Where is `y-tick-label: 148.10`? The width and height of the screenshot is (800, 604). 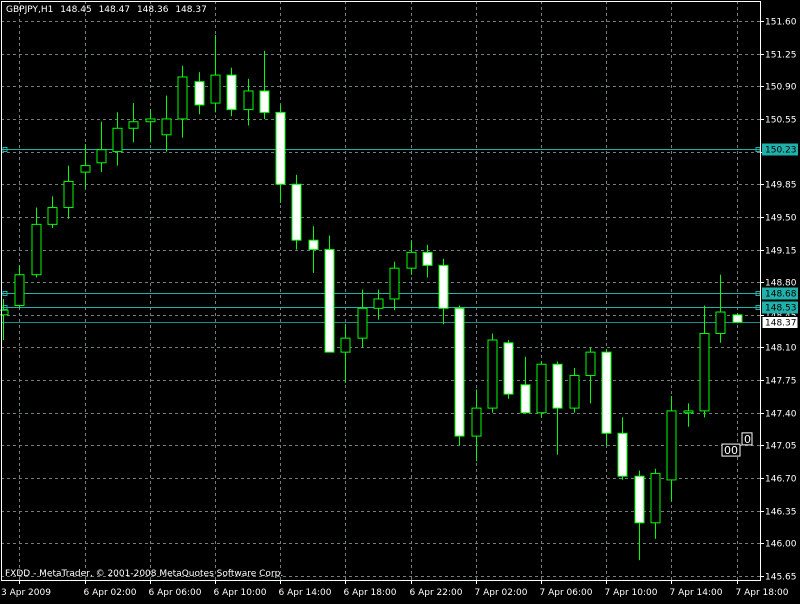
y-tick-label: 148.10 is located at coordinates (781, 349).